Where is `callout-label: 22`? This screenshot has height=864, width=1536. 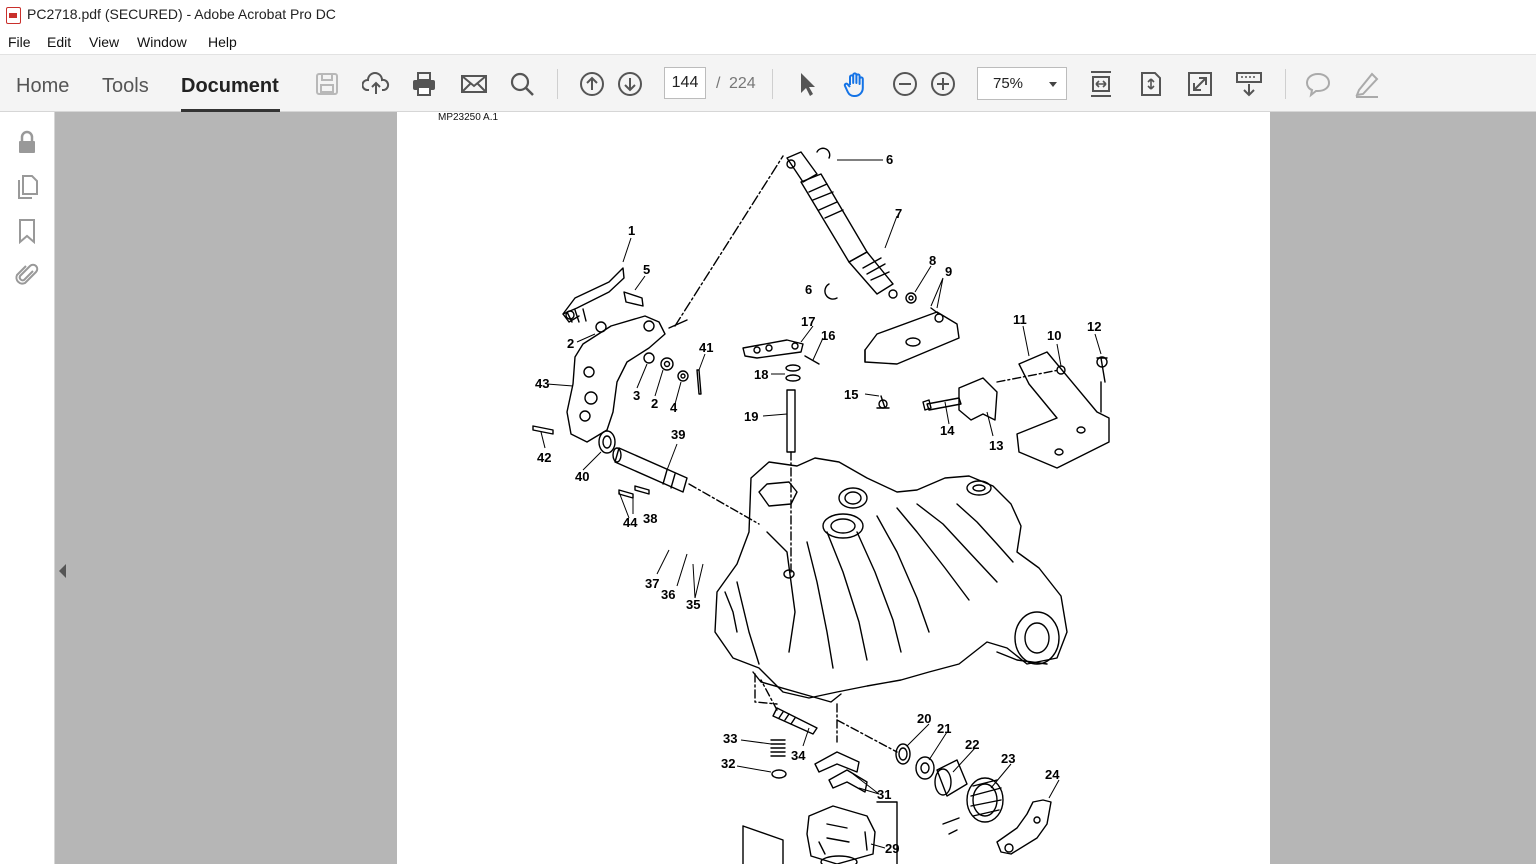 callout-label: 22 is located at coordinates (972, 744).